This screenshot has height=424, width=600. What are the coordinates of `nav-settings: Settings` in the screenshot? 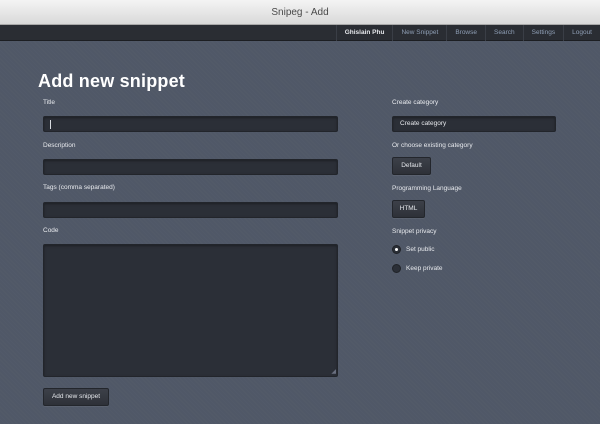 It's located at (543, 33).